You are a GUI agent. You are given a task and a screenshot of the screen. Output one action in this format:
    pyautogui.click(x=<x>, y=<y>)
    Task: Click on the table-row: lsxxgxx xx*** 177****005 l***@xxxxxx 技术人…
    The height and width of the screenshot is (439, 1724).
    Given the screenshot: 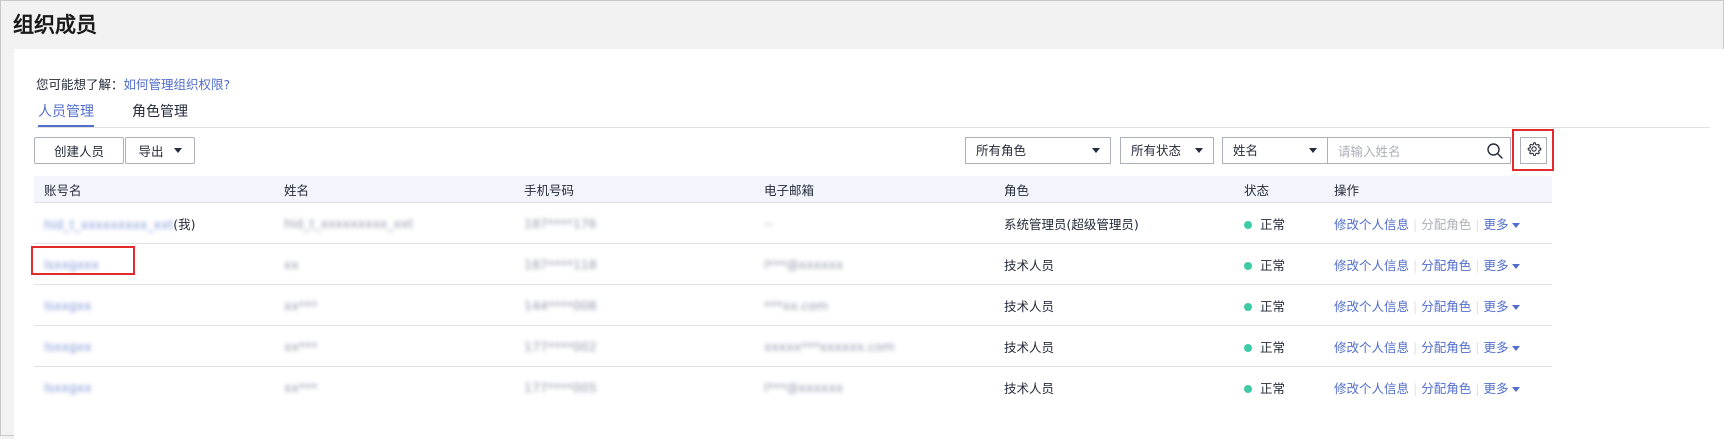 What is the action you would take?
    pyautogui.click(x=793, y=387)
    